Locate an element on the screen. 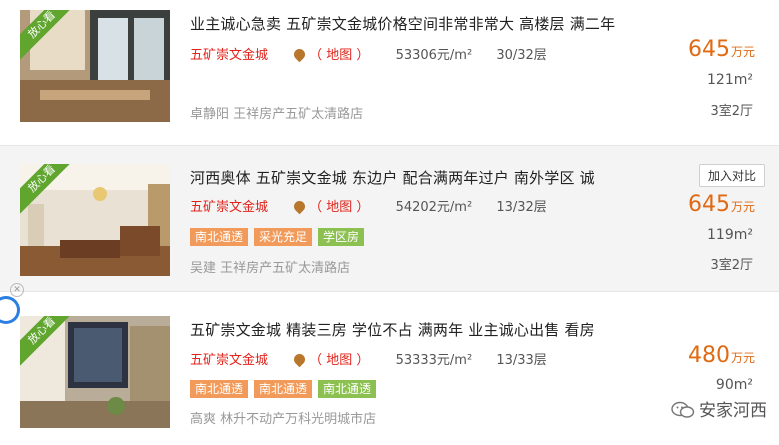 The width and height of the screenshot is (779, 445). area: 90m² is located at coordinates (734, 385).